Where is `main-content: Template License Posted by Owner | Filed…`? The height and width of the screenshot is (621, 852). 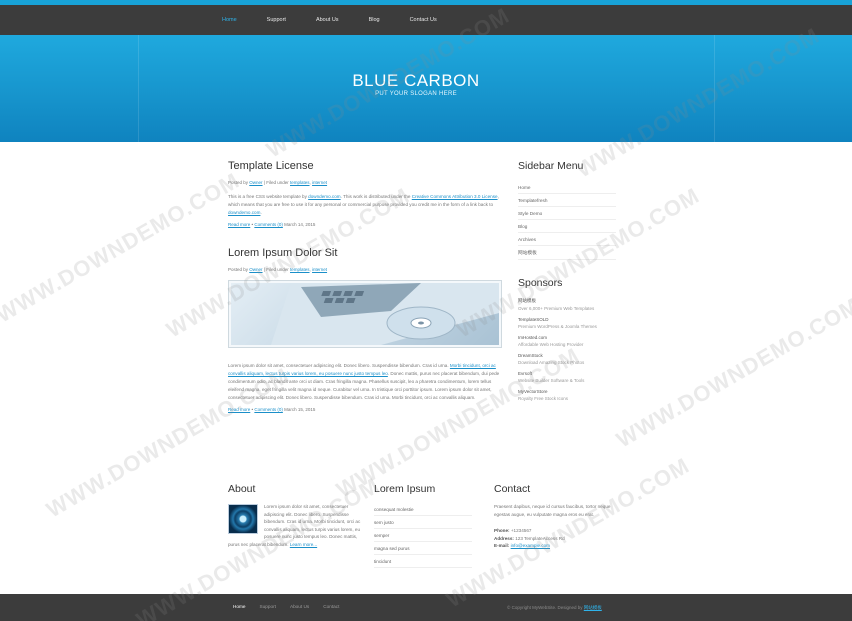 main-content: Template License Posted by Owner | Filed… is located at coordinates (366, 286).